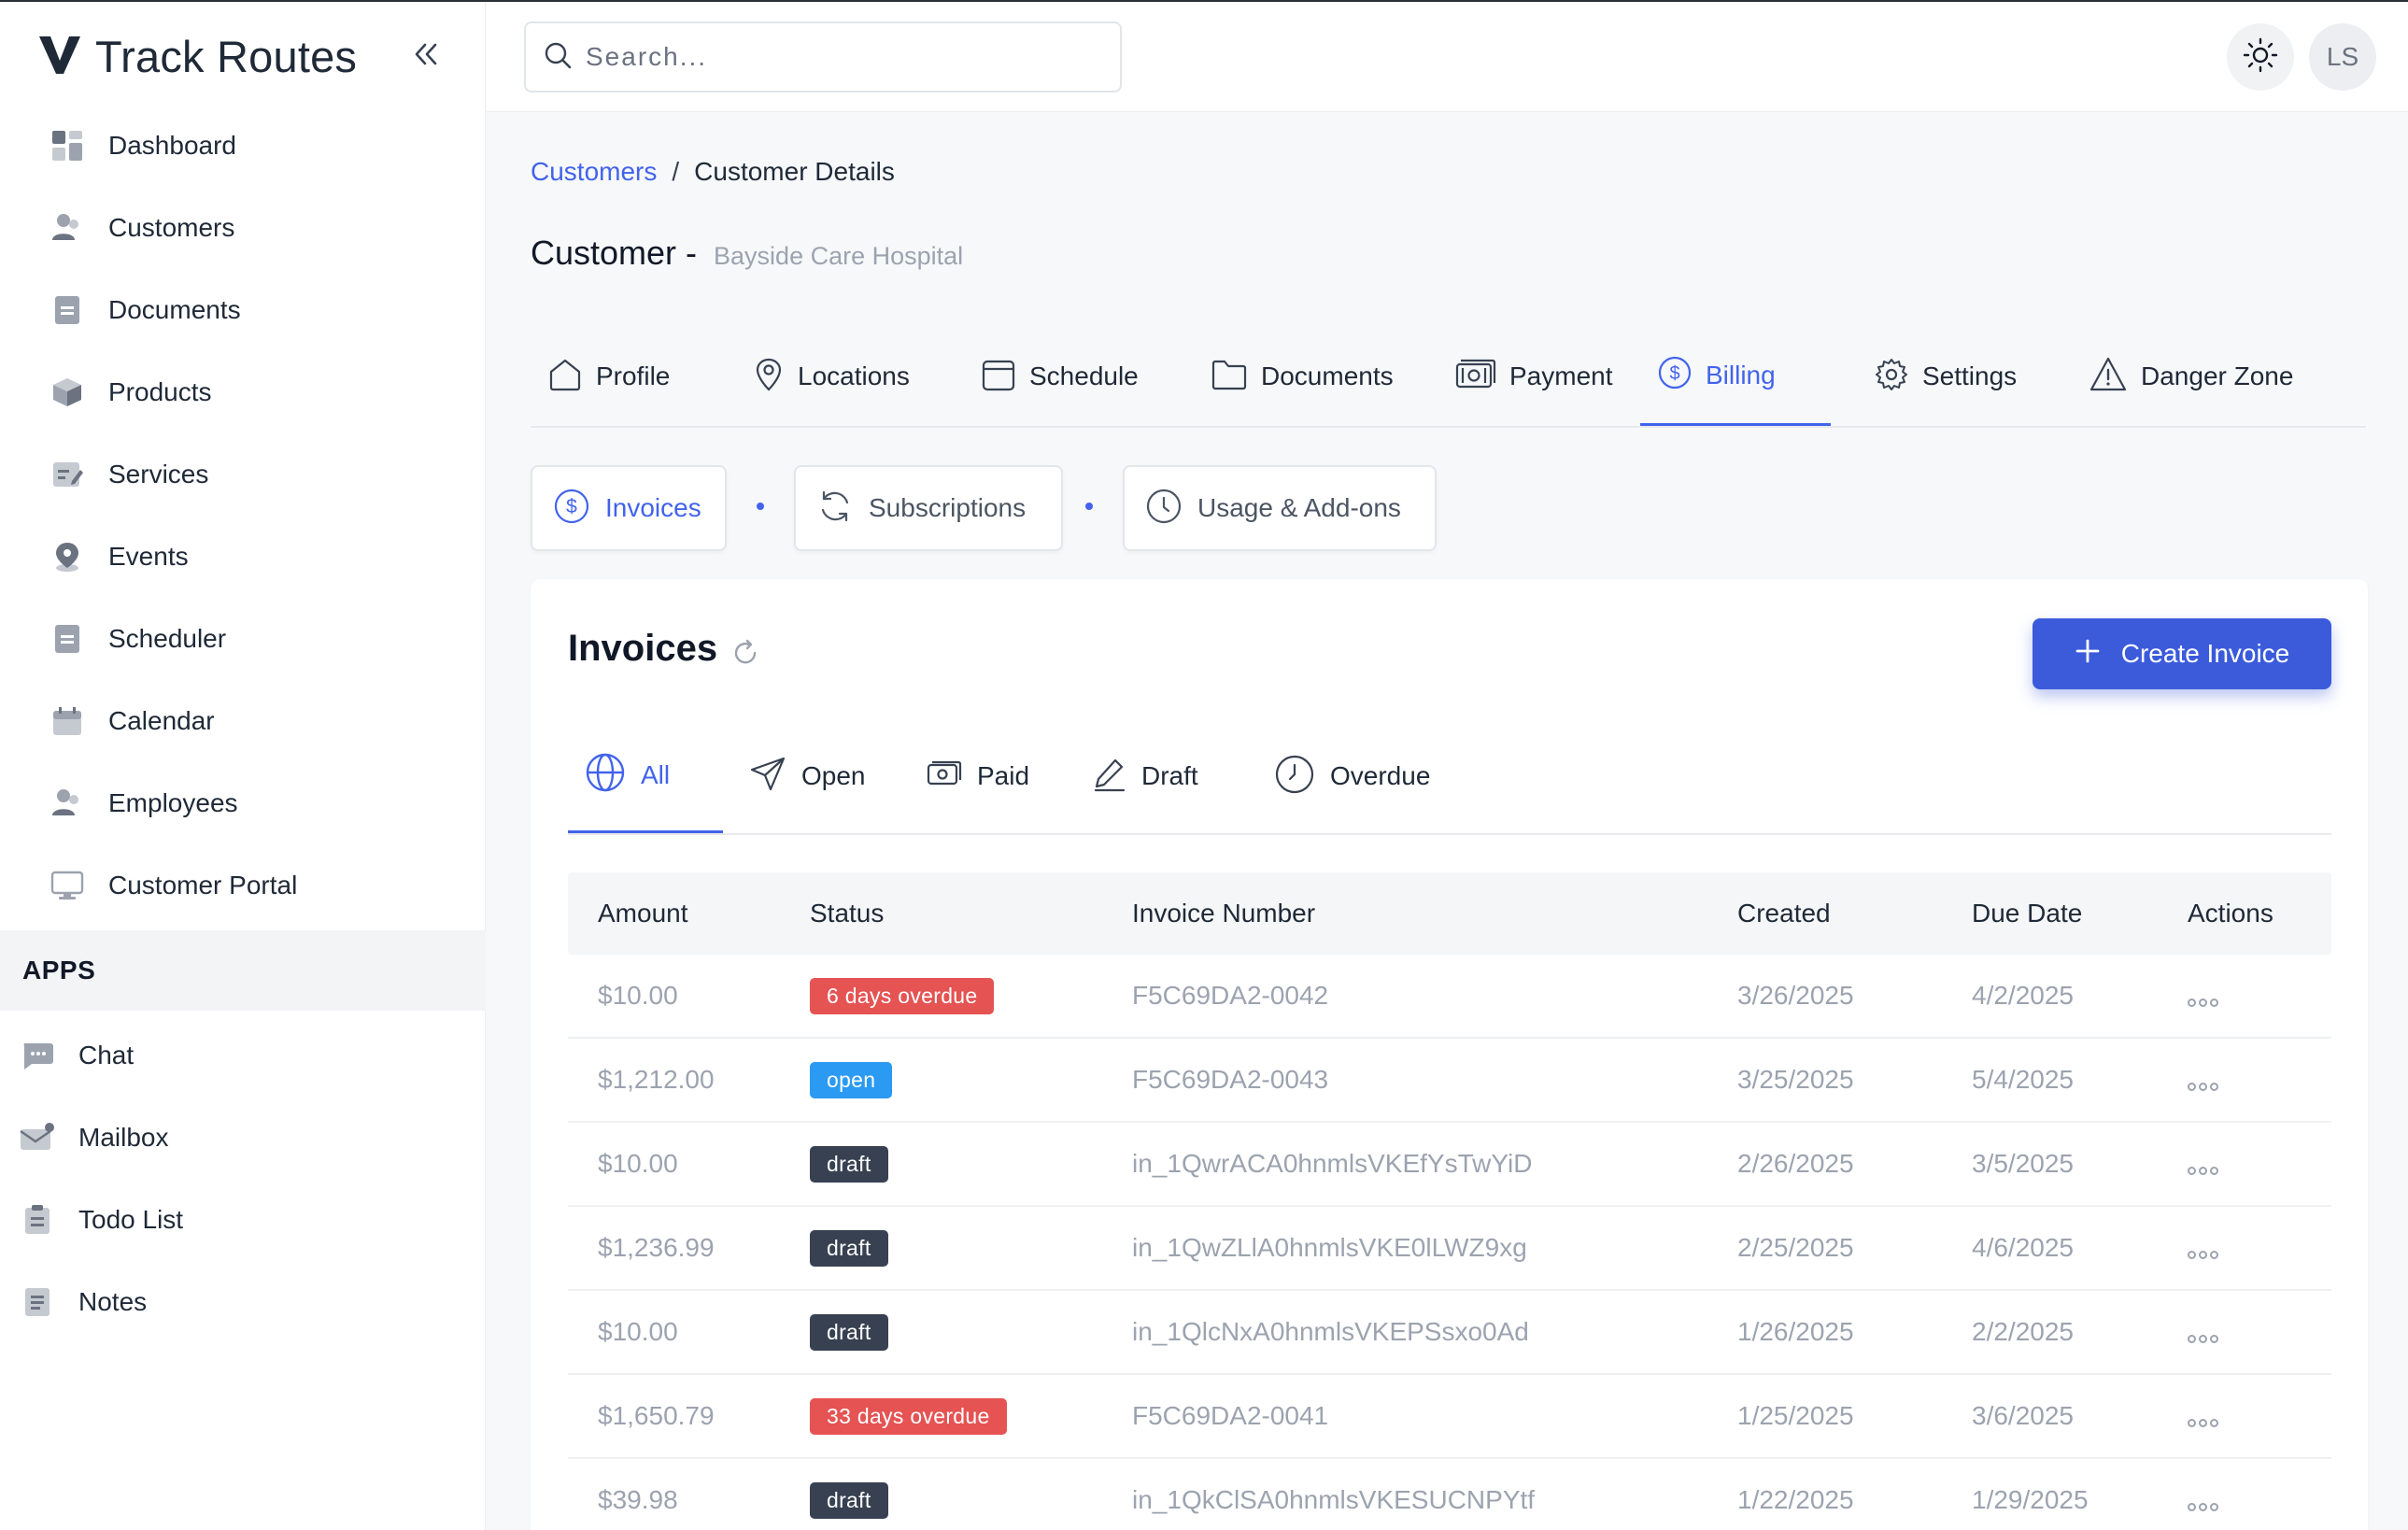  I want to click on tab-payment: Payment, so click(1534, 376).